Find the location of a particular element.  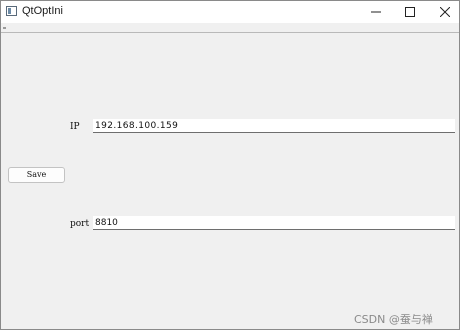

menu-grip is located at coordinates (4, 28).